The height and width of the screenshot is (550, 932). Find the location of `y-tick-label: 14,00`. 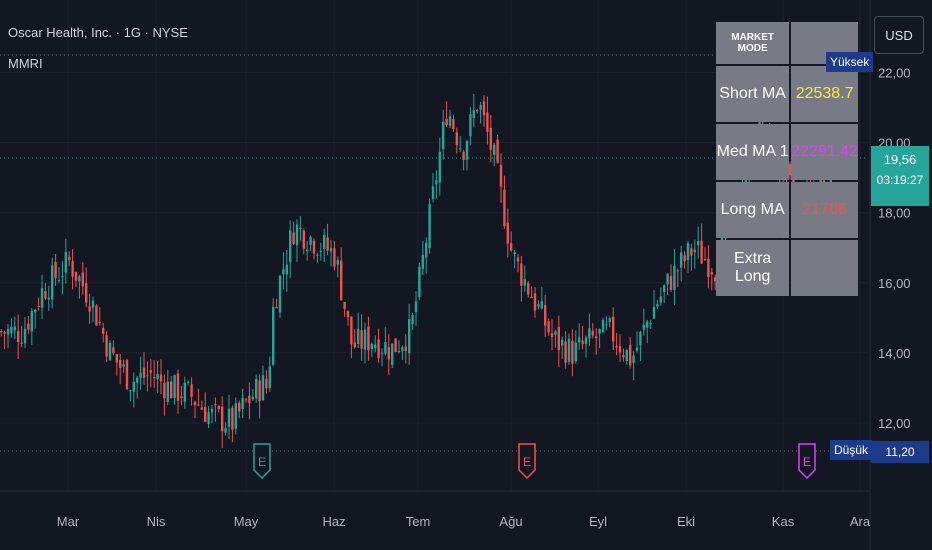

y-tick-label: 14,00 is located at coordinates (894, 353).